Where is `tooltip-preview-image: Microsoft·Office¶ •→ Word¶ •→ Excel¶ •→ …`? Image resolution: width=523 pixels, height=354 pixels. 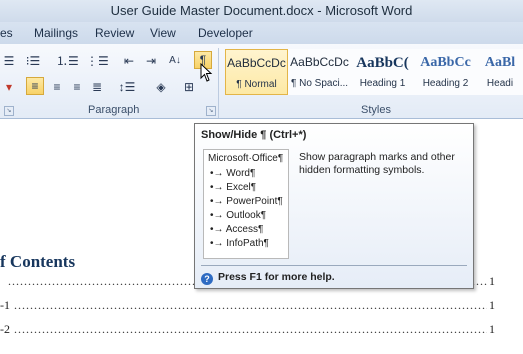 tooltip-preview-image: Microsoft·Office¶ •→ Word¶ •→ Excel¶ •→ … is located at coordinates (246, 204).